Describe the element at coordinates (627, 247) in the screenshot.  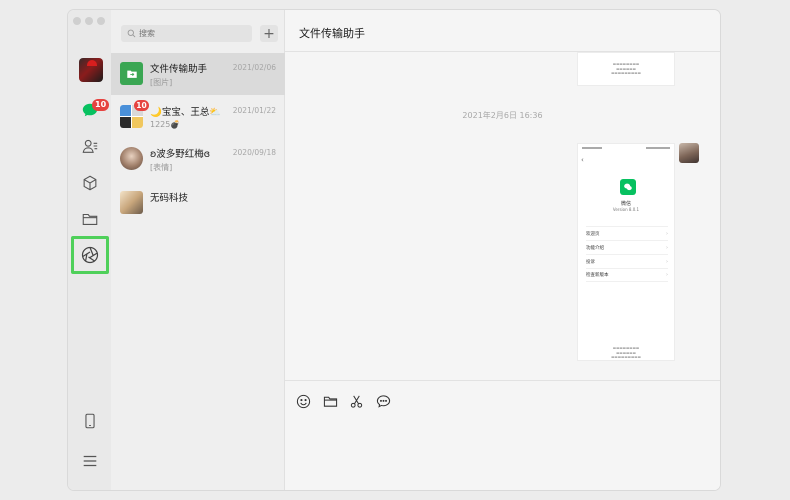
I see `about-menu-item: 功能介绍 ›` at that location.